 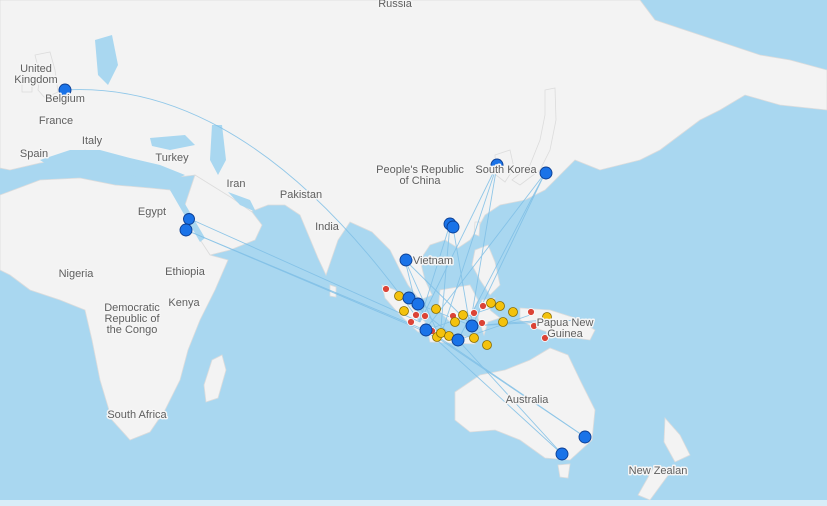 I want to click on label-south-korea: South Korea, so click(x=506, y=170).